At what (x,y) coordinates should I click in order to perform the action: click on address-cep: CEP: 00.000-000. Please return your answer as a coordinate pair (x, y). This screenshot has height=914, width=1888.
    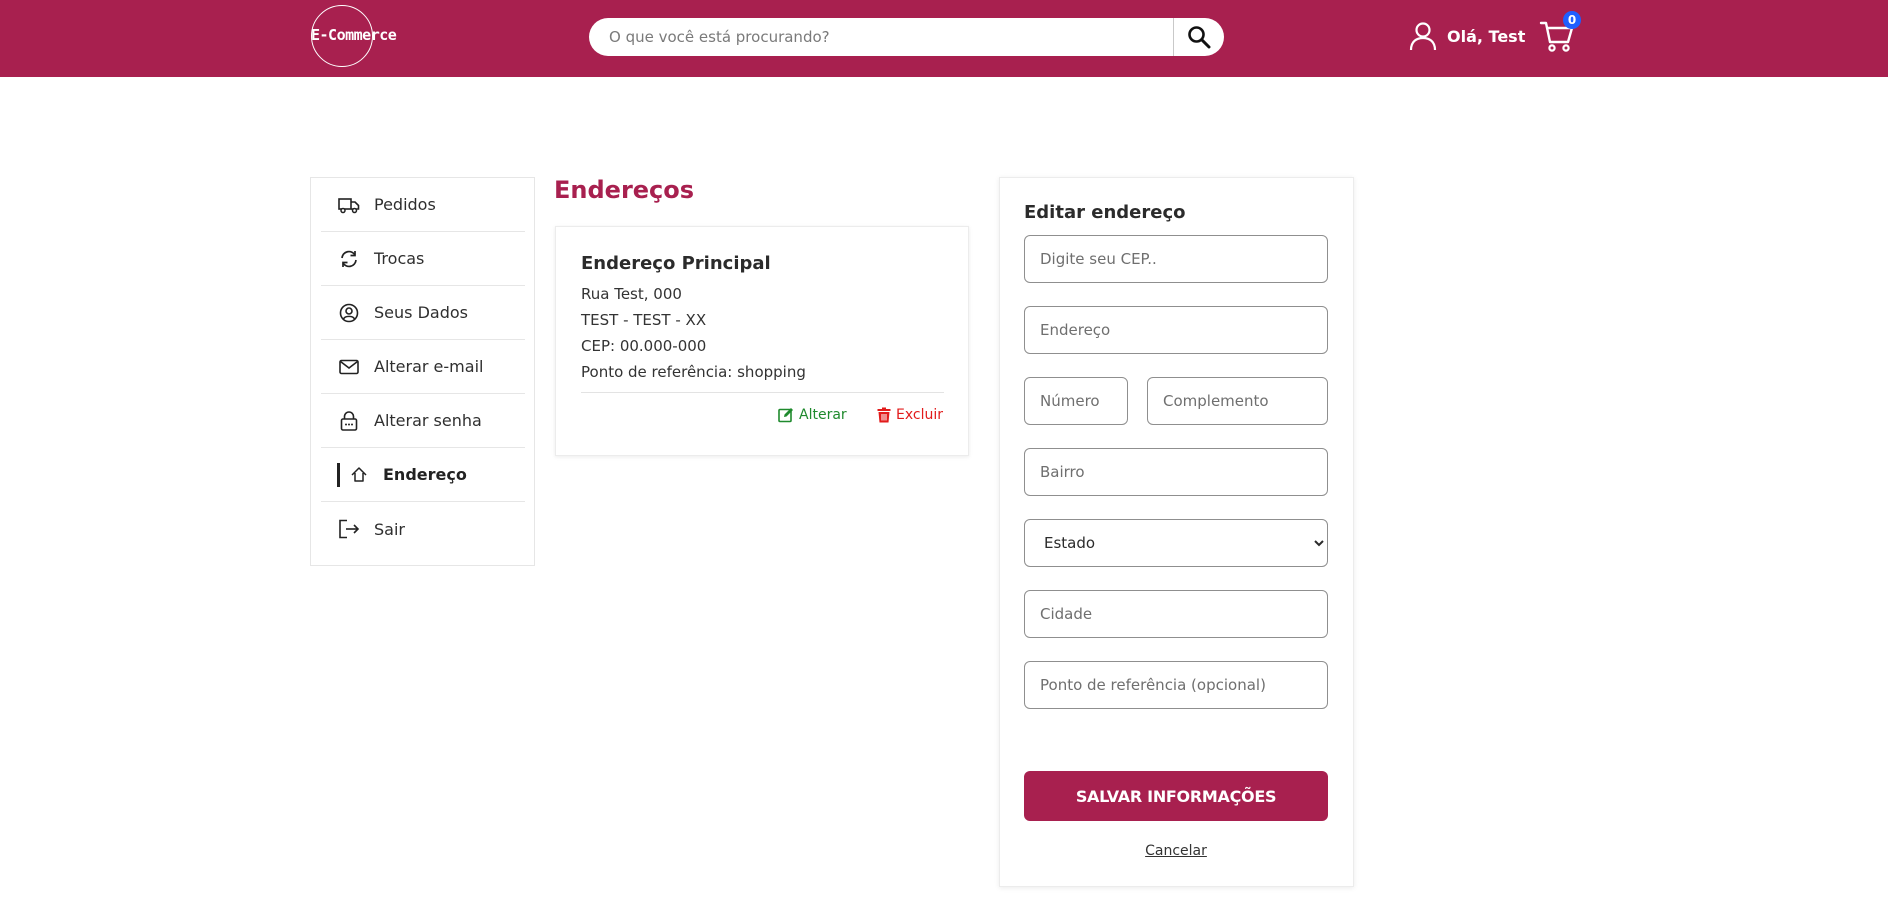
    Looking at the image, I should click on (644, 346).